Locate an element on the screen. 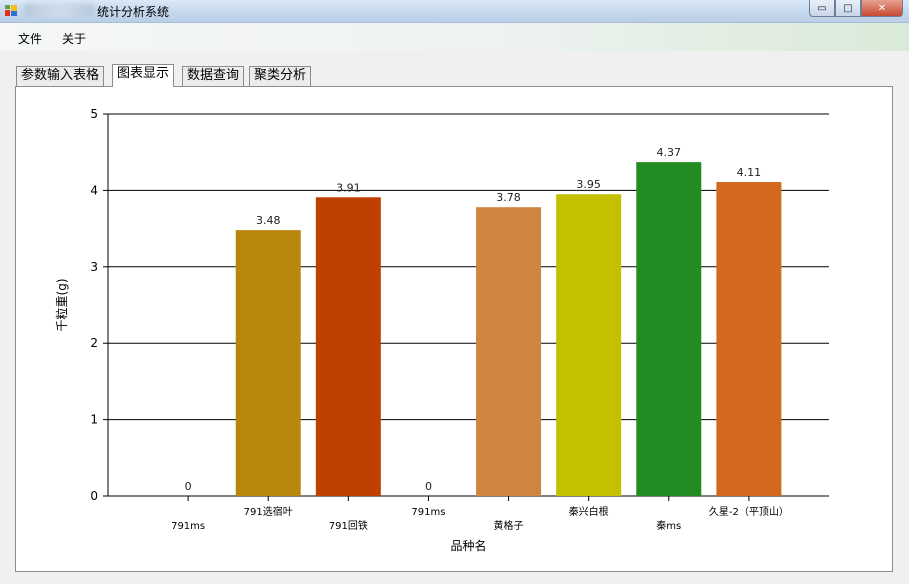  y-tick-label: 4 is located at coordinates (94, 190).